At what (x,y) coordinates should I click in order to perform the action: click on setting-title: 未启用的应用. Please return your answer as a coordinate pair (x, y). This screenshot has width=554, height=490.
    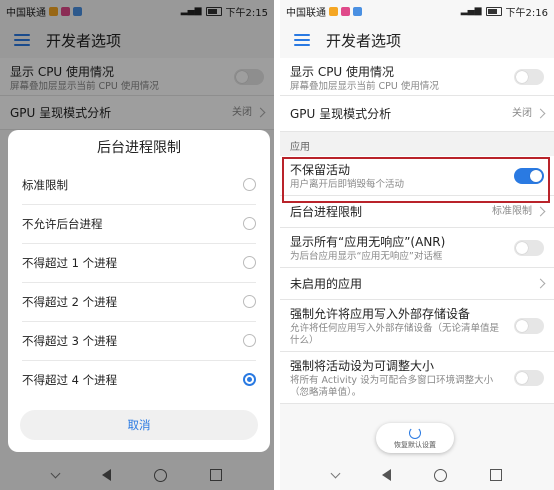
    Looking at the image, I should click on (326, 284).